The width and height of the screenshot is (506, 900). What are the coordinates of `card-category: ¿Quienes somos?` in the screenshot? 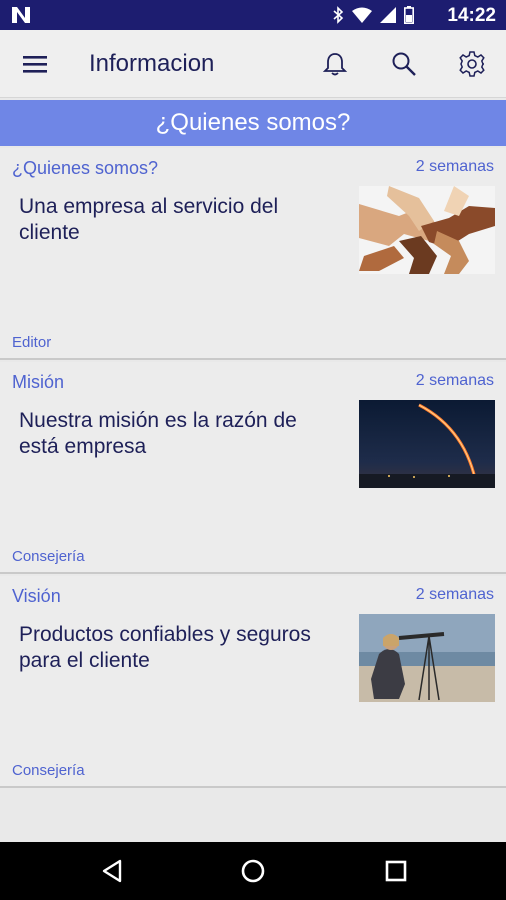 It's located at (85, 168).